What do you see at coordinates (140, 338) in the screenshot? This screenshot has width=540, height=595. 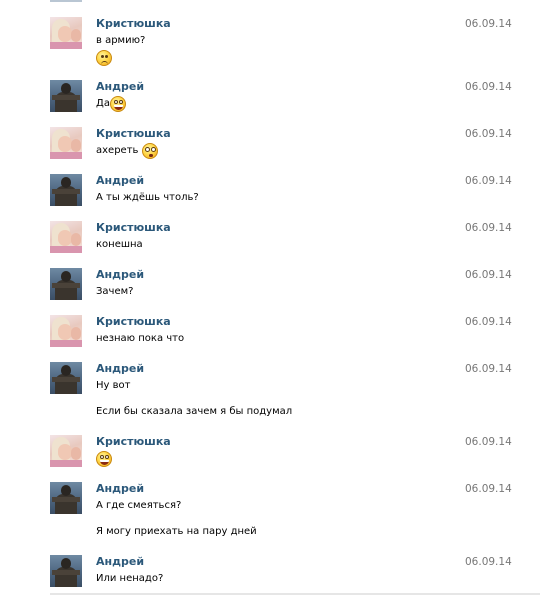 I see `message-text: незнаю пока что` at bounding box center [140, 338].